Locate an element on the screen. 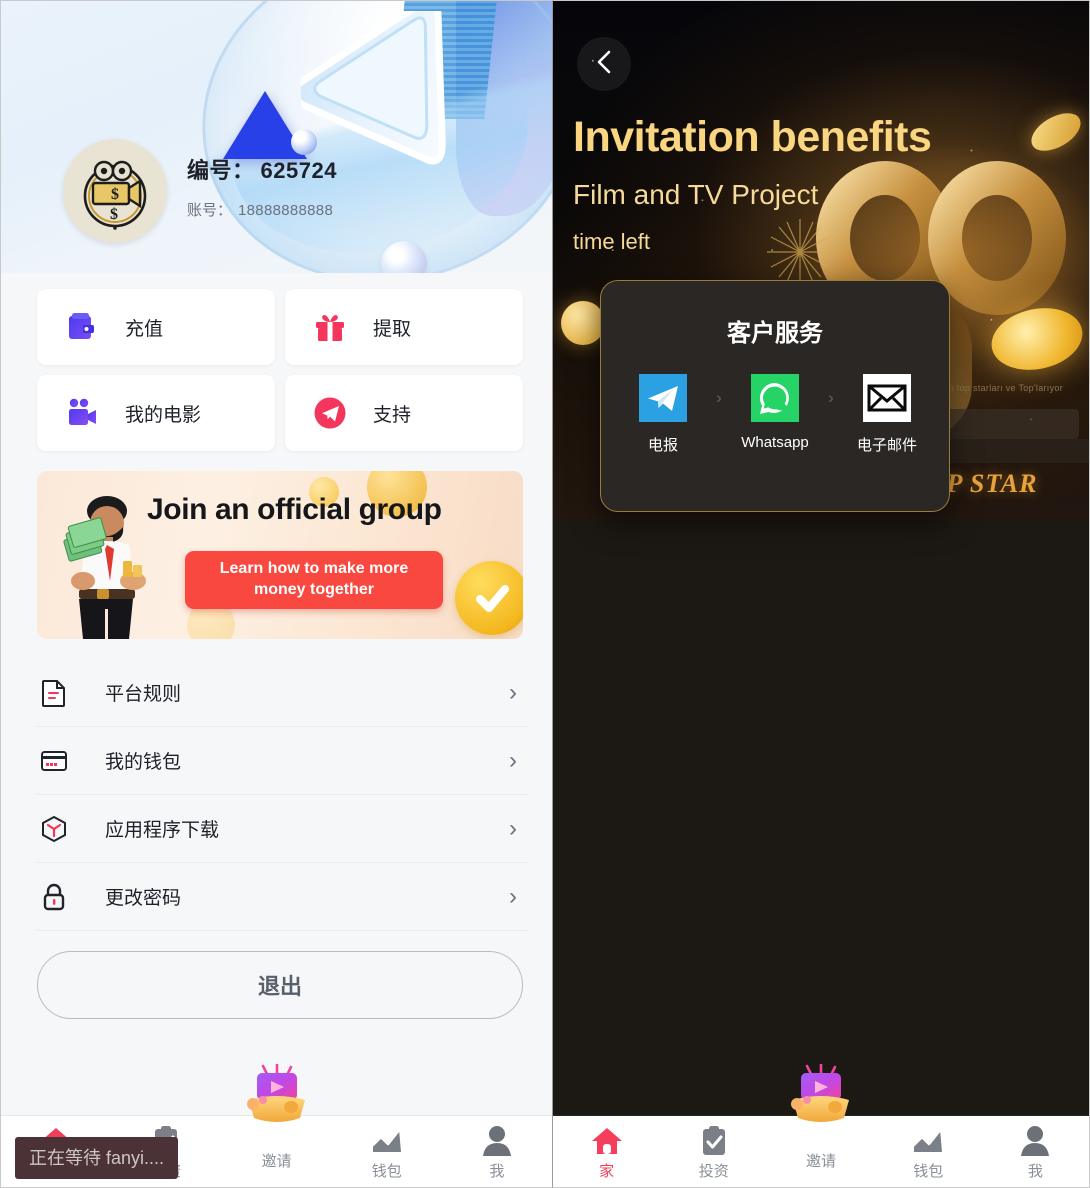 This screenshot has height=1188, width=1090. logout-button: 退出 is located at coordinates (280, 985).